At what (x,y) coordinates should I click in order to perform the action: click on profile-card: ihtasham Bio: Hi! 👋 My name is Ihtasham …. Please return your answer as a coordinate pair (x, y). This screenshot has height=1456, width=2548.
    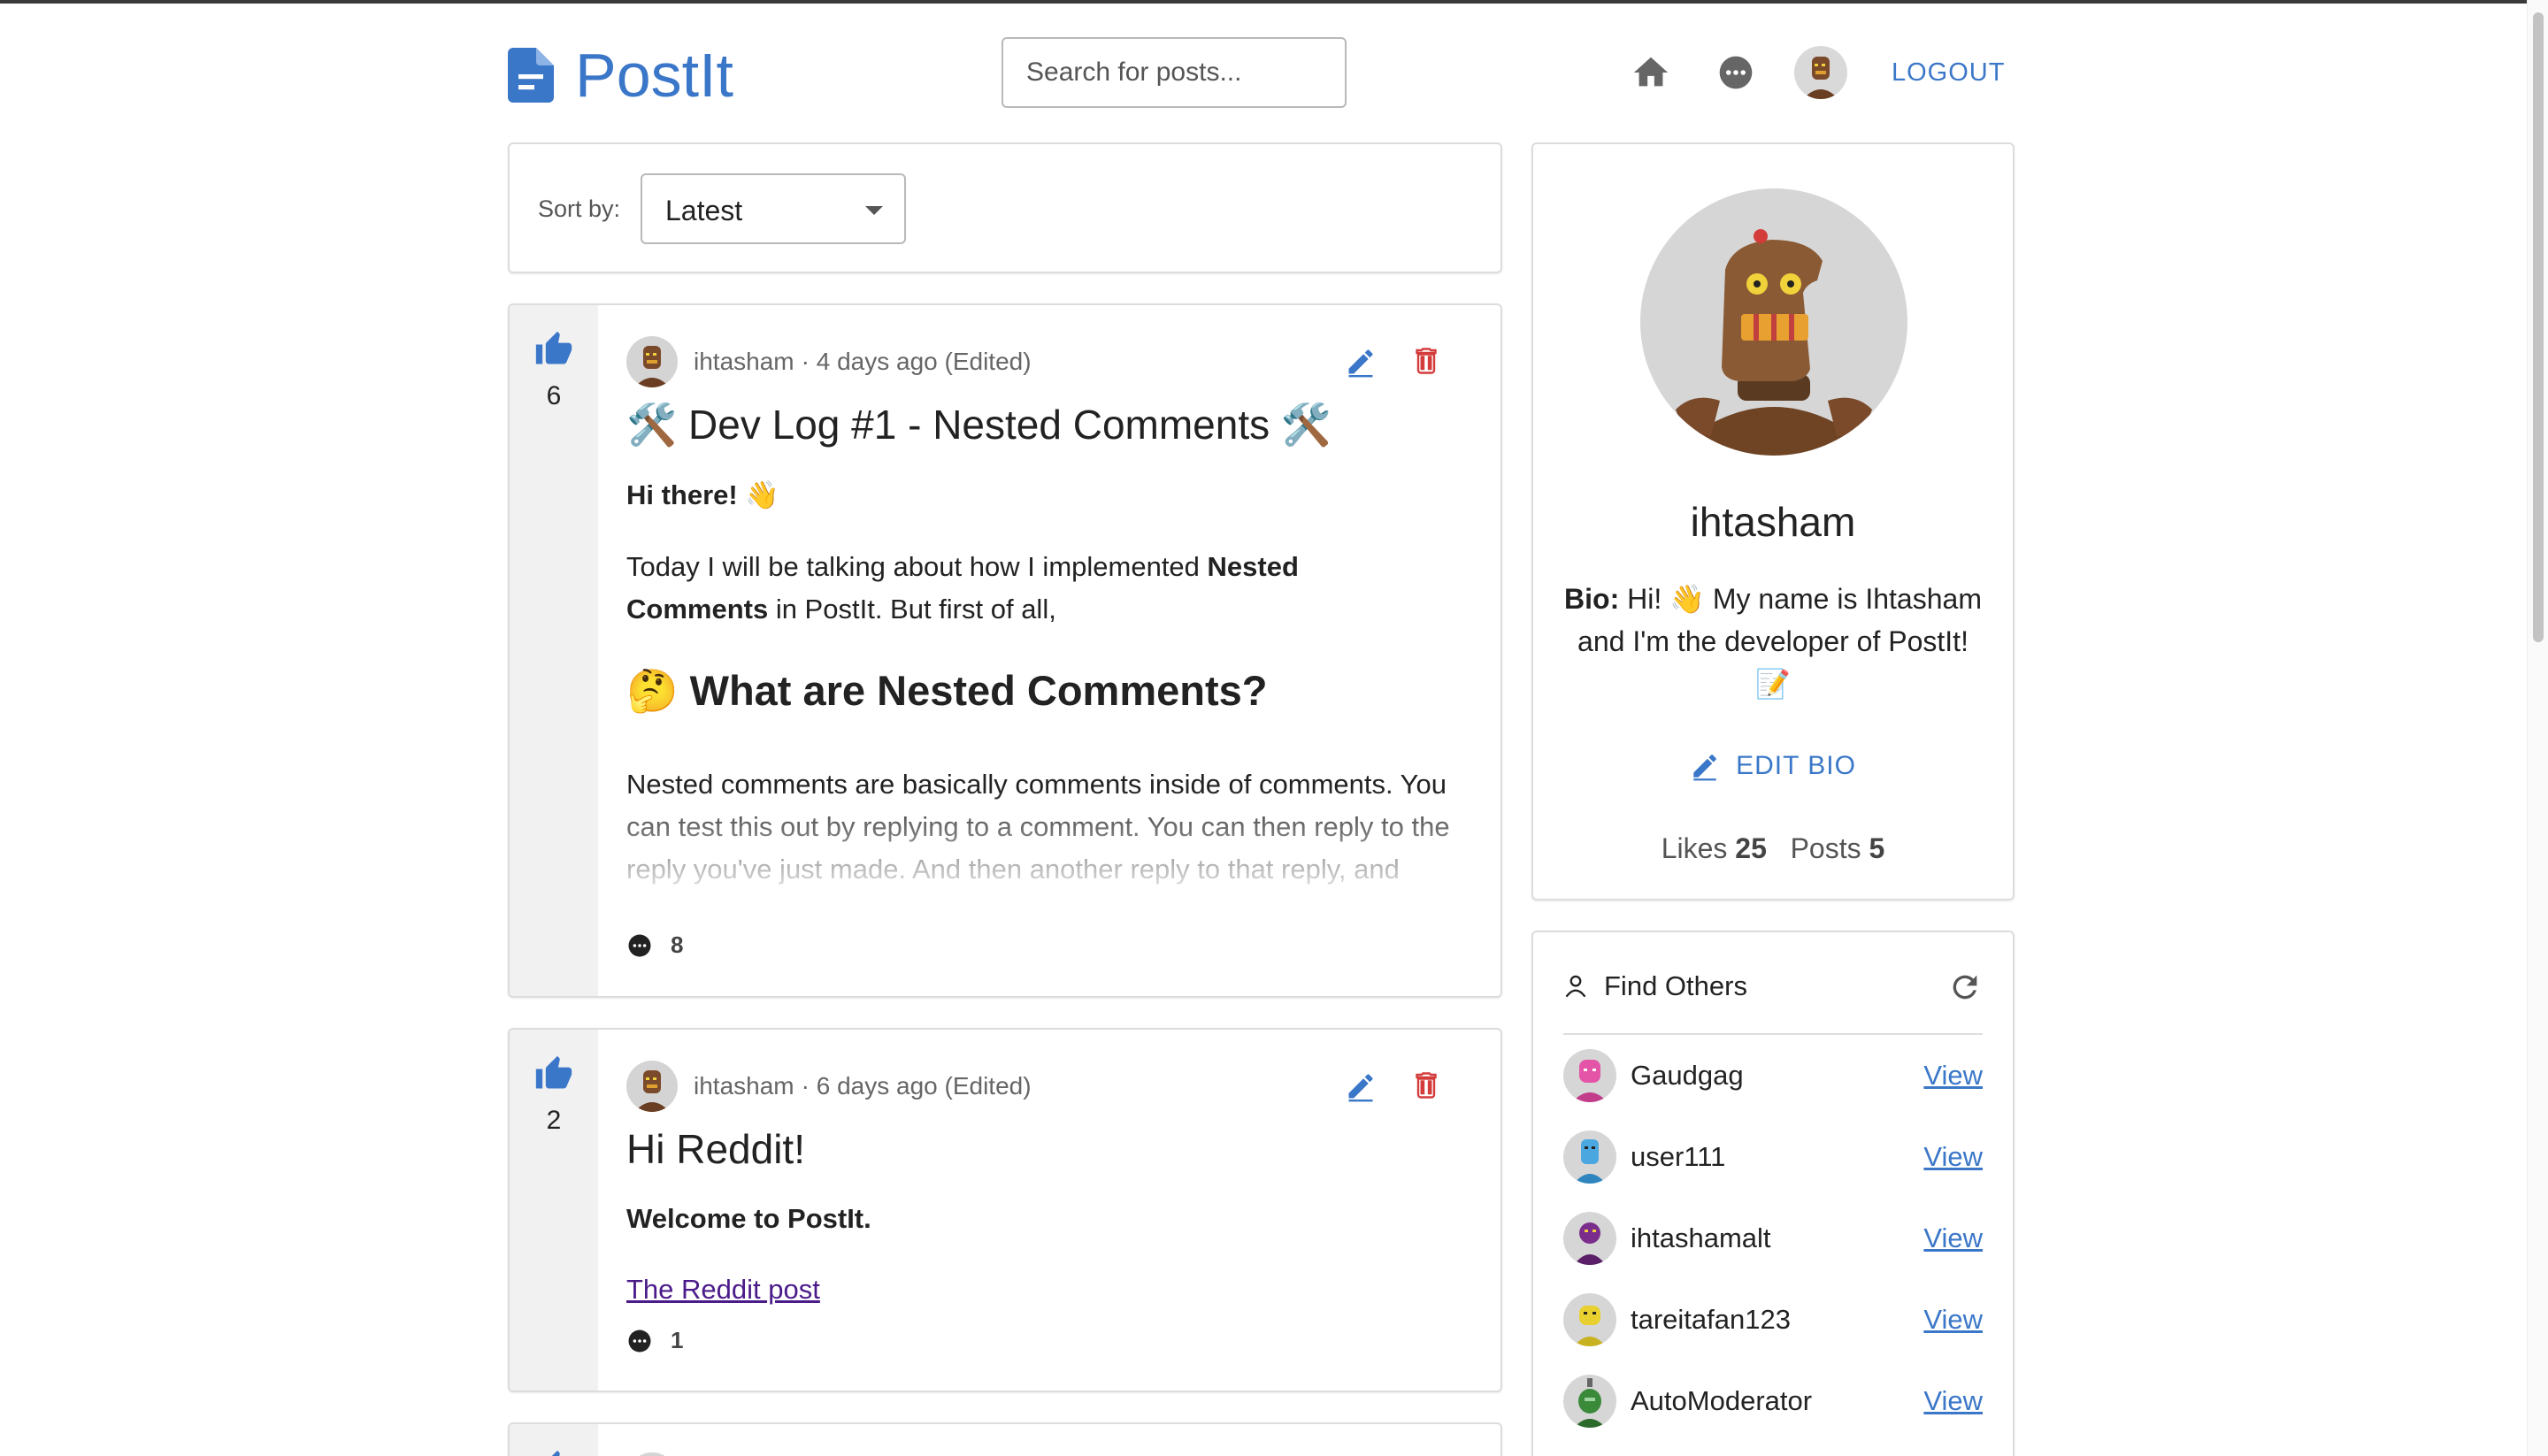
    Looking at the image, I should click on (1773, 521).